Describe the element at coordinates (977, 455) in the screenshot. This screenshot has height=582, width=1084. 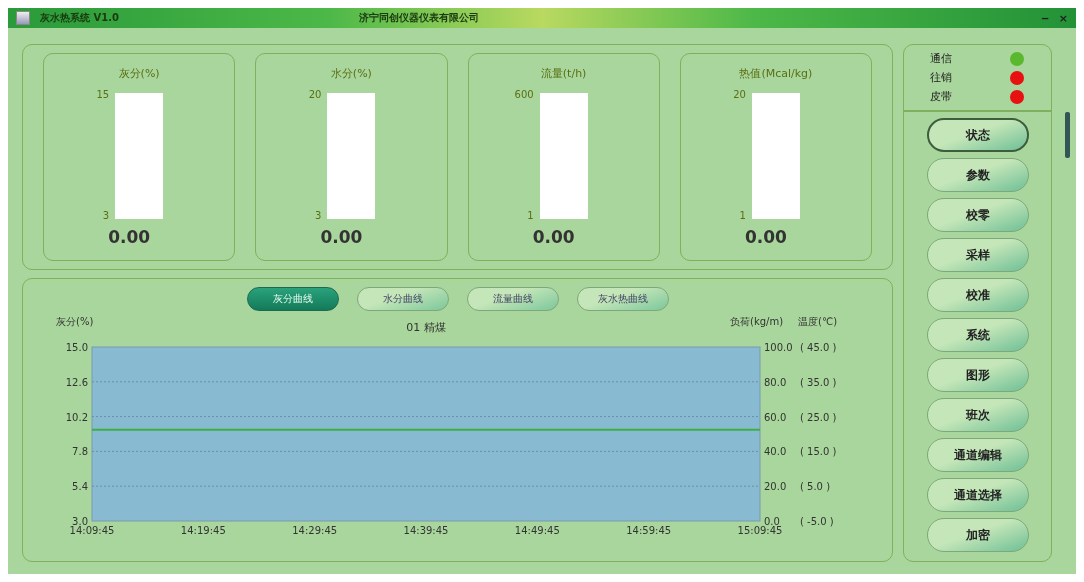
I see `menu-button: 通道编辑` at that location.